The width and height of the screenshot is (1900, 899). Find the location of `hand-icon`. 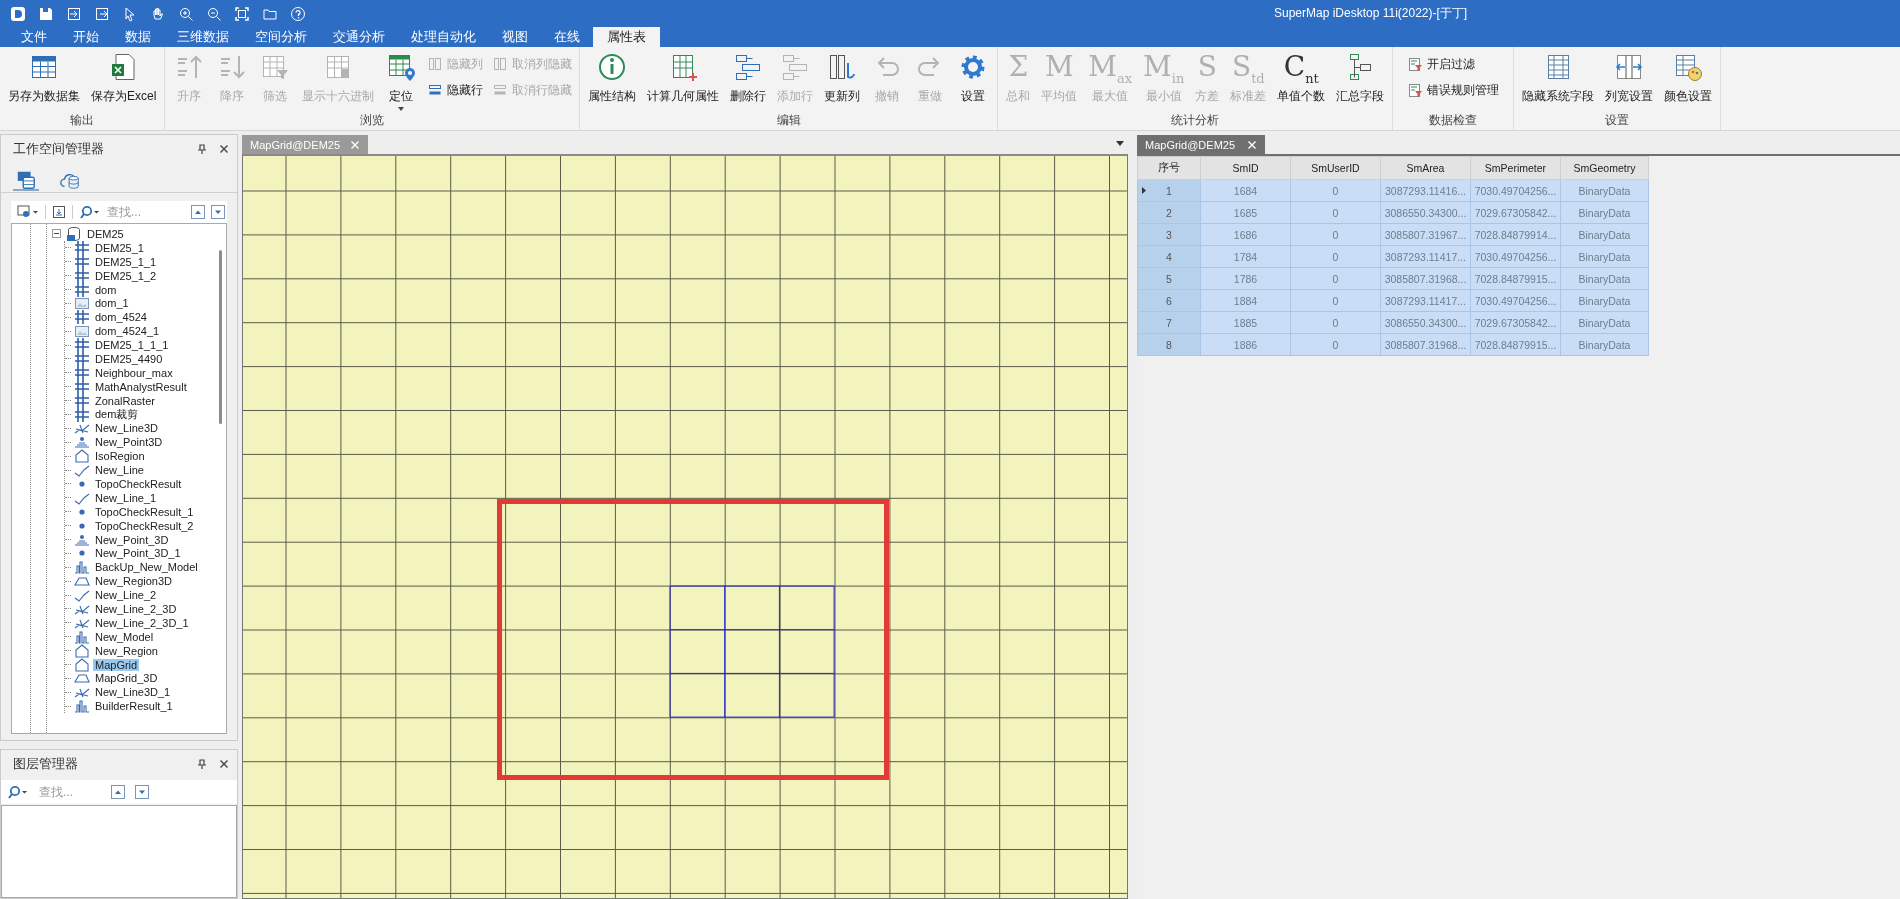

hand-icon is located at coordinates (158, 13).